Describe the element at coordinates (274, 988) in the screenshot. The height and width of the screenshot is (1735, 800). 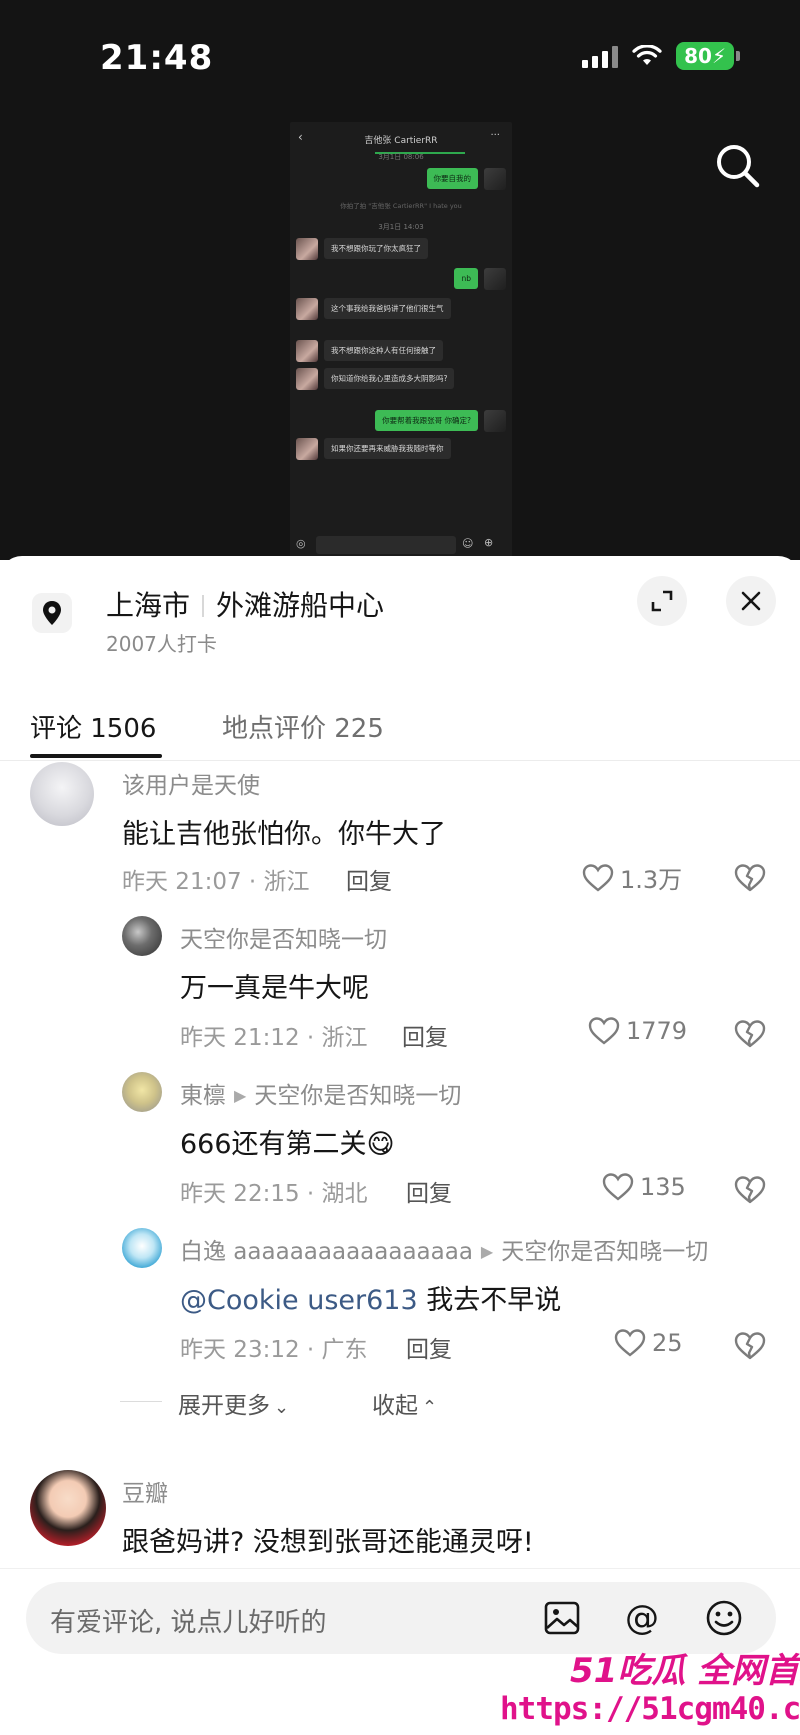
I see `comment-text: 万一真是牛大呢` at that location.